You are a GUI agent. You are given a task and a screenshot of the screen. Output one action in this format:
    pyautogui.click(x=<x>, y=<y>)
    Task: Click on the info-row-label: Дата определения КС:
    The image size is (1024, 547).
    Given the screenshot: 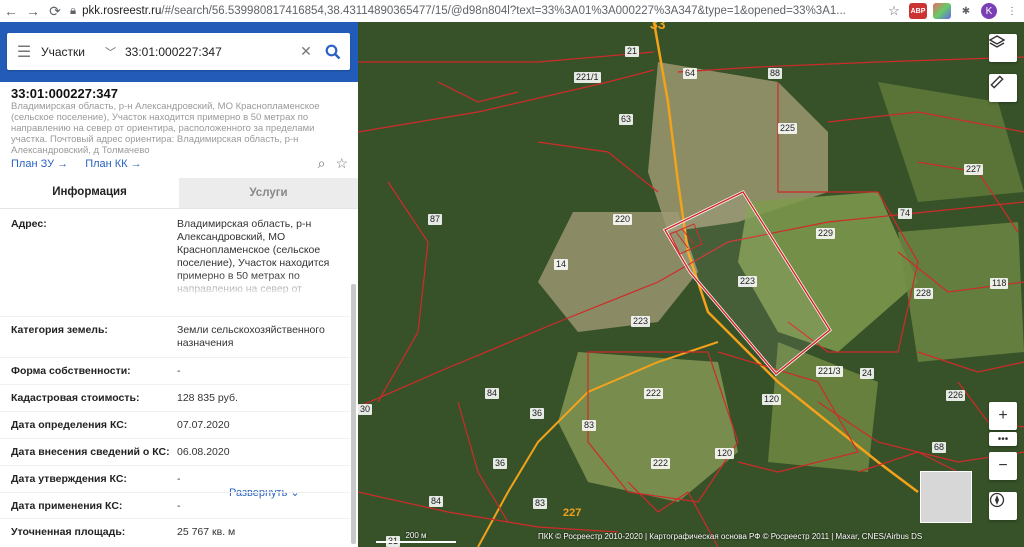 What is the action you would take?
    pyautogui.click(x=69, y=425)
    